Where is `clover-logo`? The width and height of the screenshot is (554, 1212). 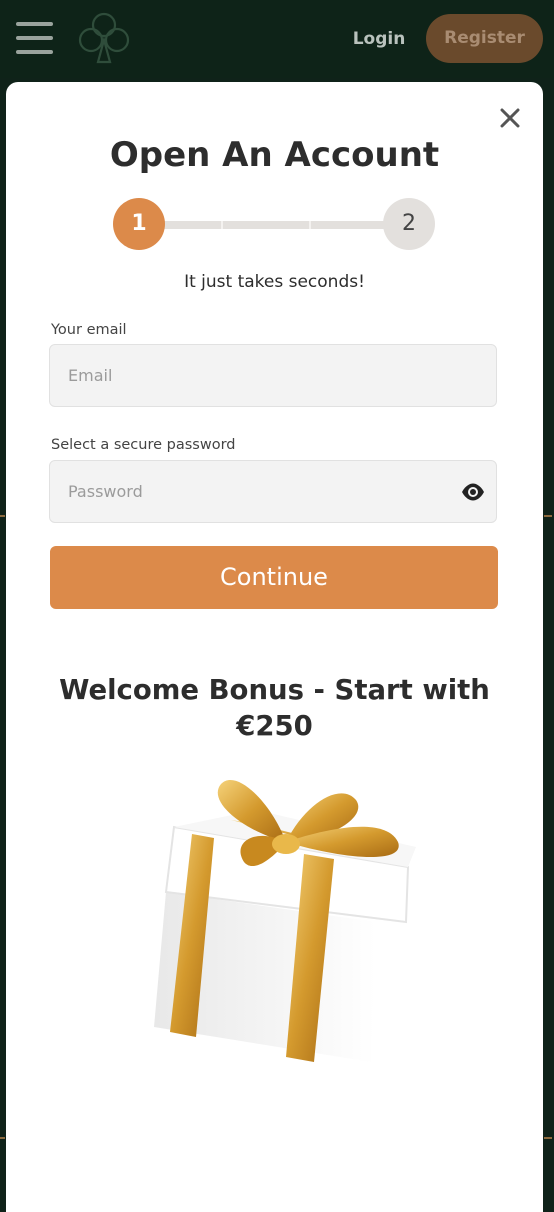 clover-logo is located at coordinates (104, 39).